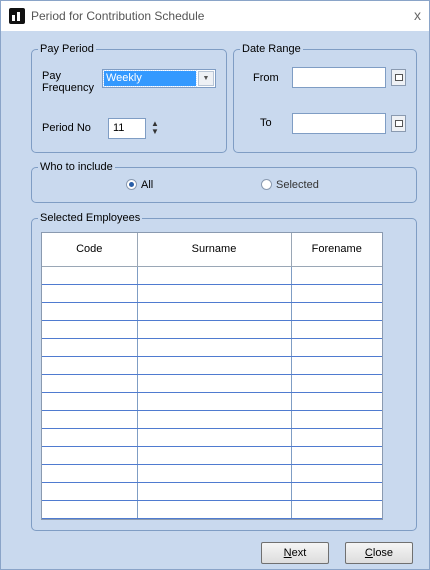 The height and width of the screenshot is (570, 430). Describe the element at coordinates (266, 184) in the screenshot. I see `radio-selected-icon` at that location.